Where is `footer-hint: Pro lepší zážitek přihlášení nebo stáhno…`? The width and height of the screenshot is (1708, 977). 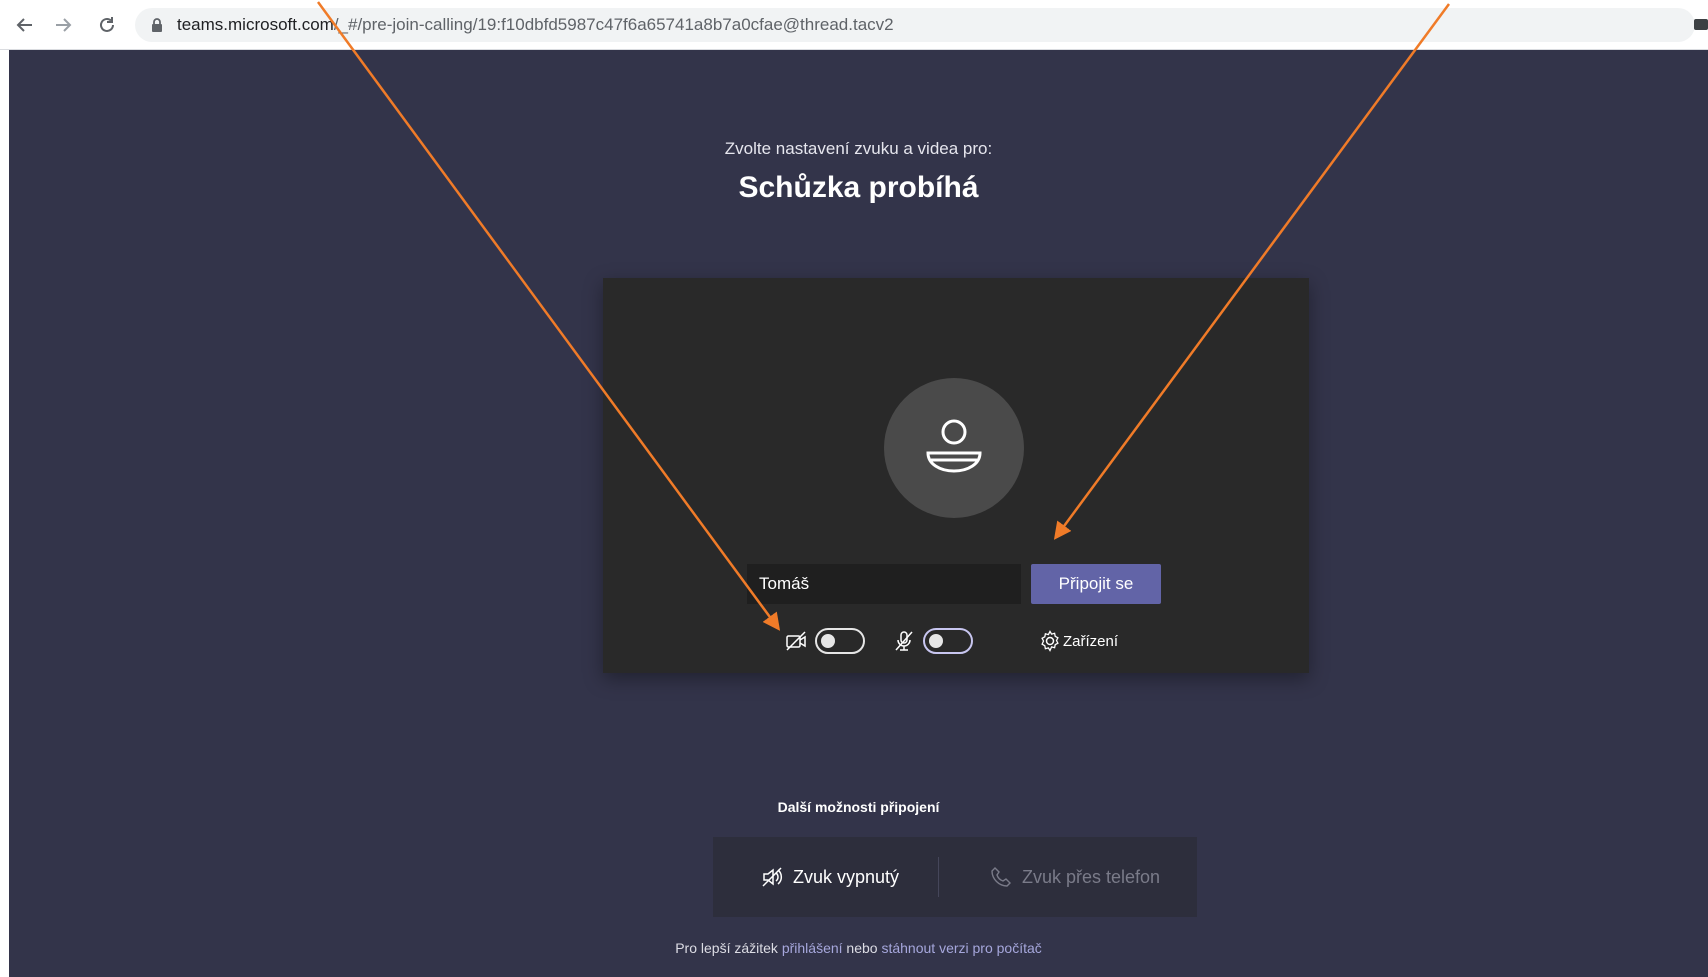
footer-hint: Pro lepší zážitek přihlášení nebo stáhno… is located at coordinates (858, 948).